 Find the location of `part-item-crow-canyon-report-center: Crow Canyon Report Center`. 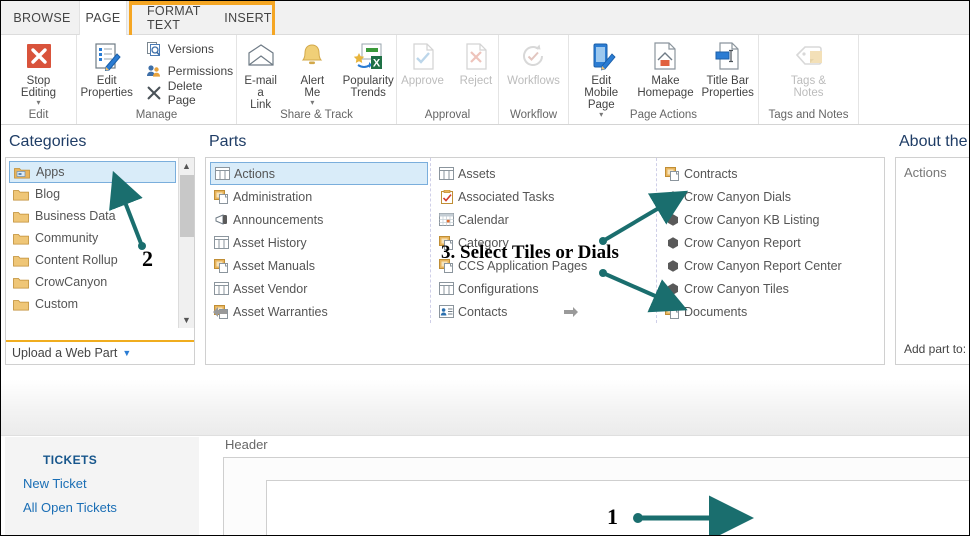

part-item-crow-canyon-report-center: Crow Canyon Report Center is located at coordinates (771, 265).